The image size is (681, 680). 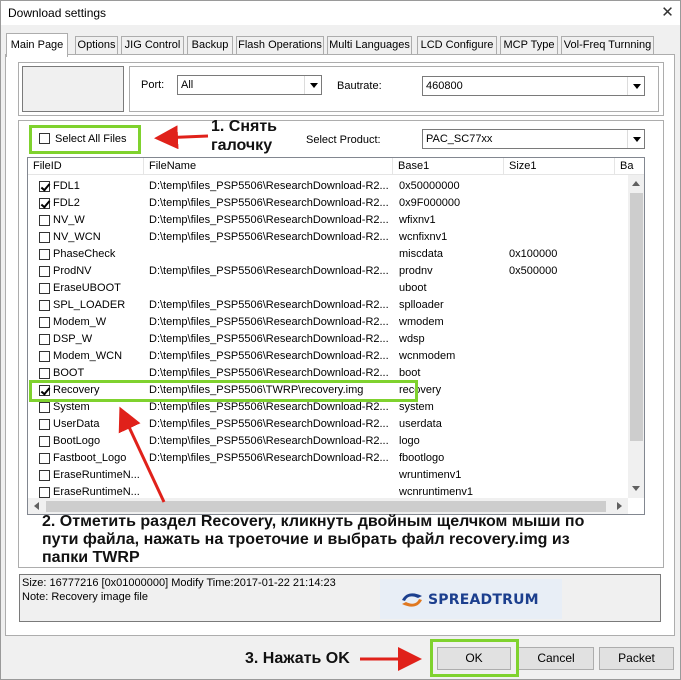 What do you see at coordinates (244, 126) in the screenshot?
I see `annotation-step1-line1: 1. Снять` at bounding box center [244, 126].